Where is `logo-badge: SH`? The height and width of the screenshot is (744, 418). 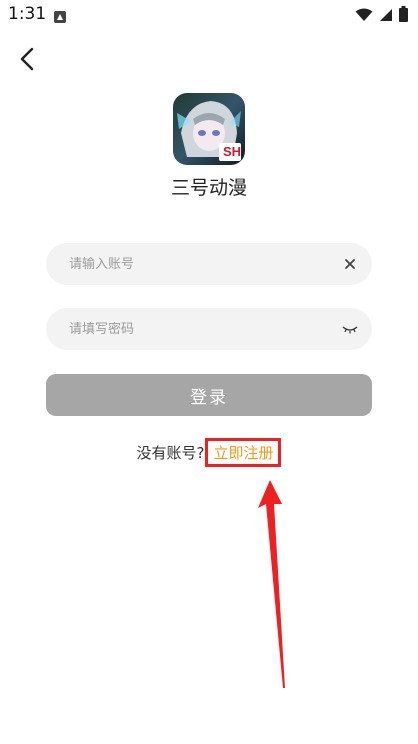 logo-badge: SH is located at coordinates (232, 151).